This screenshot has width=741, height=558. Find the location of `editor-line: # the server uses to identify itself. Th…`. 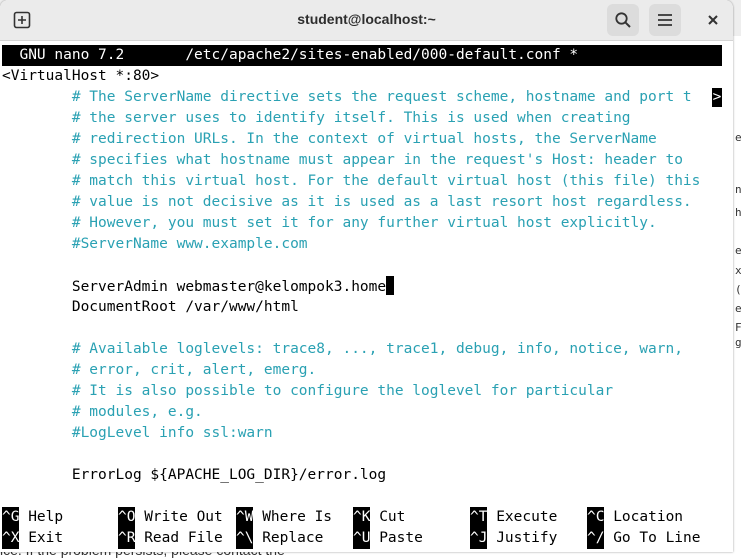

editor-line: # the server uses to identify itself. Th… is located at coordinates (316, 118).